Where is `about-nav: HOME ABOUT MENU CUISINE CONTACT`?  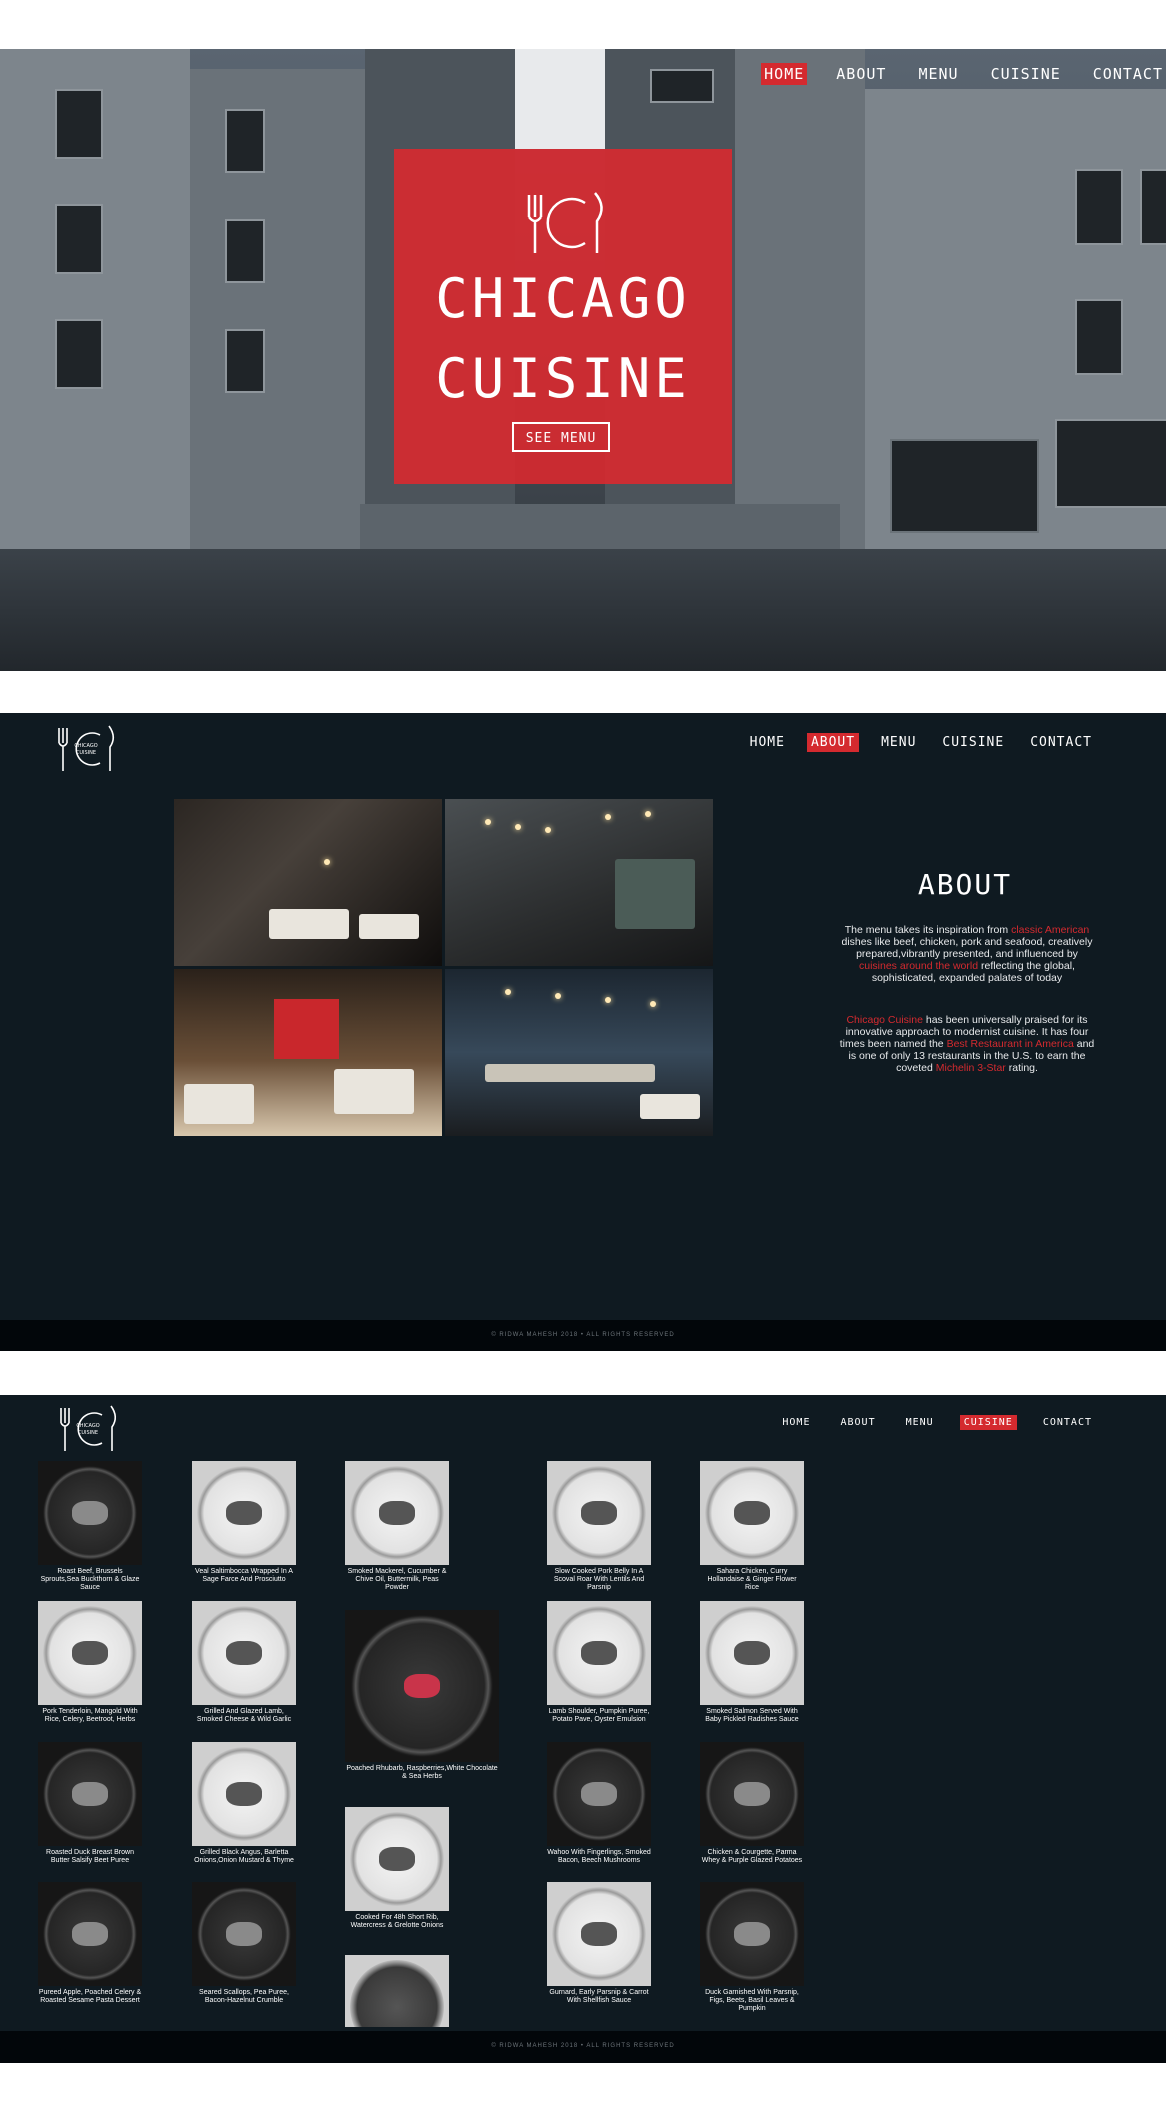
about-nav: HOME ABOUT MENU CUISINE CONTACT is located at coordinates (921, 742).